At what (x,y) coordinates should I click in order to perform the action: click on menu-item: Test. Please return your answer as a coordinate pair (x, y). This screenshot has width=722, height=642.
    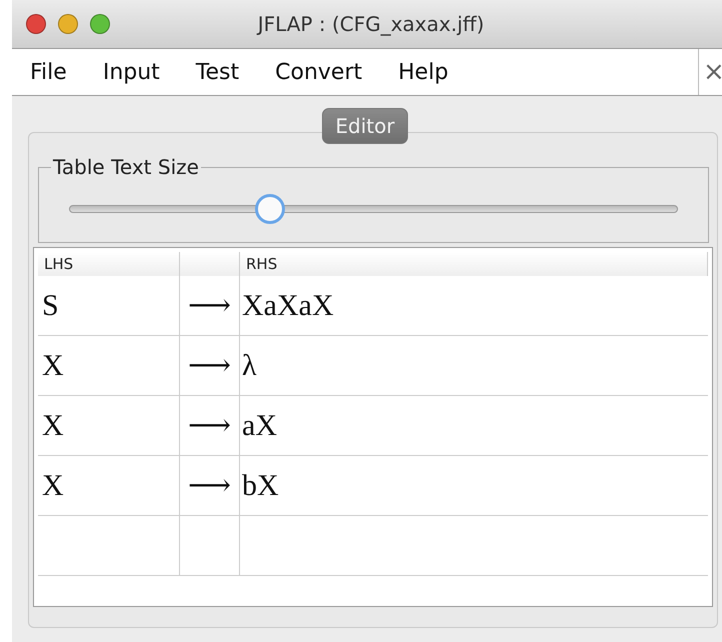
    Looking at the image, I should click on (214, 72).